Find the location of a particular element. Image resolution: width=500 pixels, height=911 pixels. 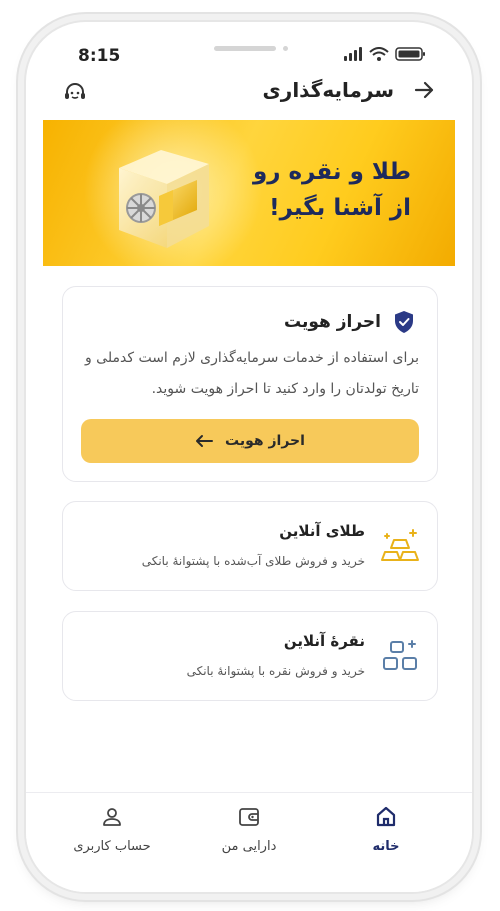

signal-icon is located at coordinates (353, 54).